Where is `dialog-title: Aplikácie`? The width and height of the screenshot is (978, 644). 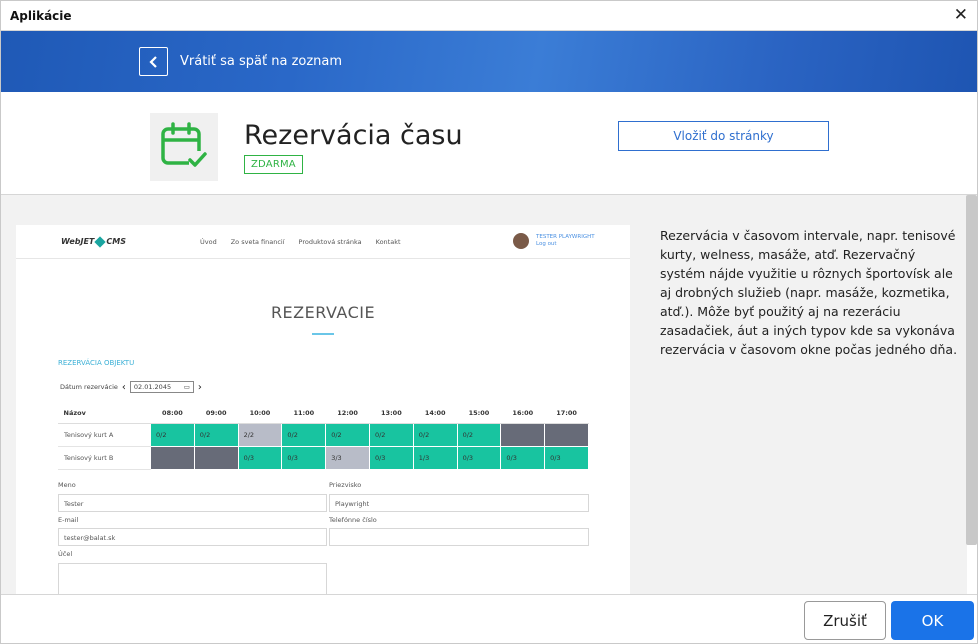
dialog-title: Aplikácie is located at coordinates (41, 15).